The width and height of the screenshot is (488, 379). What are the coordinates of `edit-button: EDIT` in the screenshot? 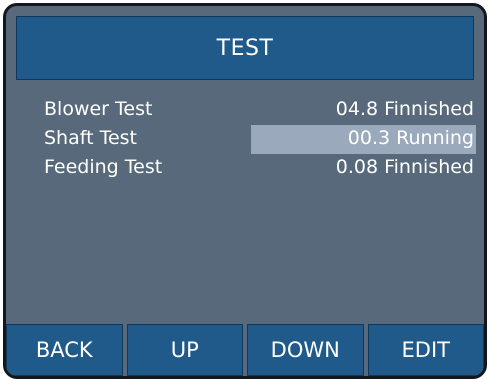 It's located at (425, 350).